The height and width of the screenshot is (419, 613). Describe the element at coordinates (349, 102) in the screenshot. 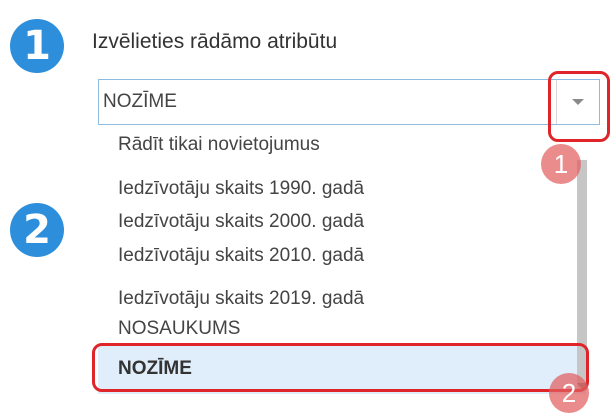

I see `attribute-select: NOZĪME` at that location.